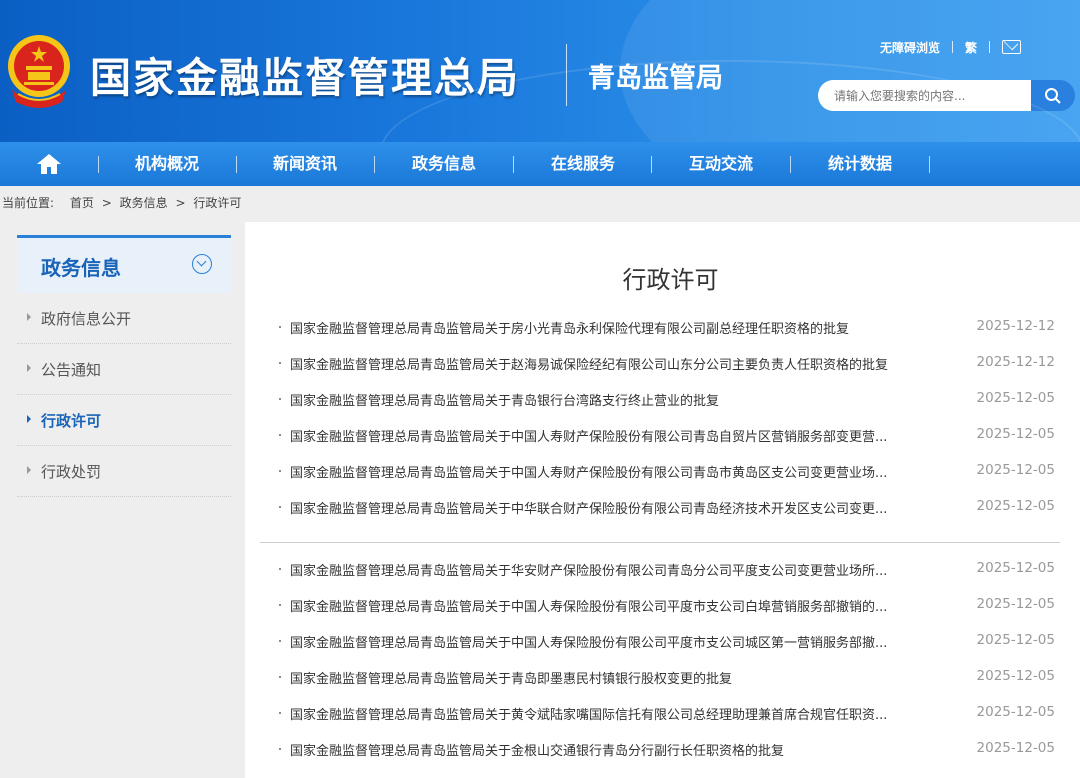 This screenshot has width=1080, height=778. Describe the element at coordinates (971, 47) in the screenshot. I see `traditional-chinese-link: 繁` at that location.